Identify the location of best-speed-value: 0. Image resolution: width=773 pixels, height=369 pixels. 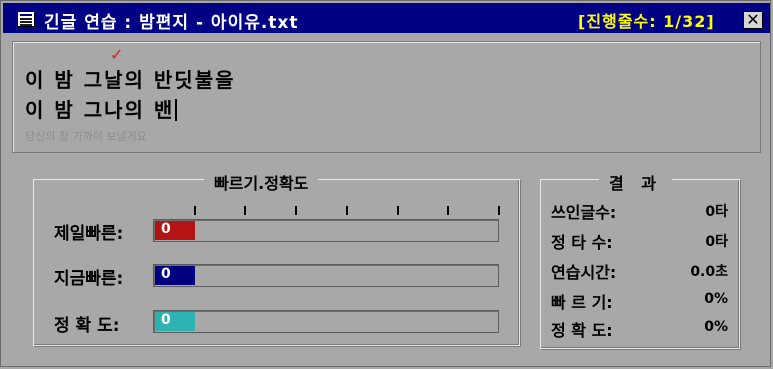
(166, 229).